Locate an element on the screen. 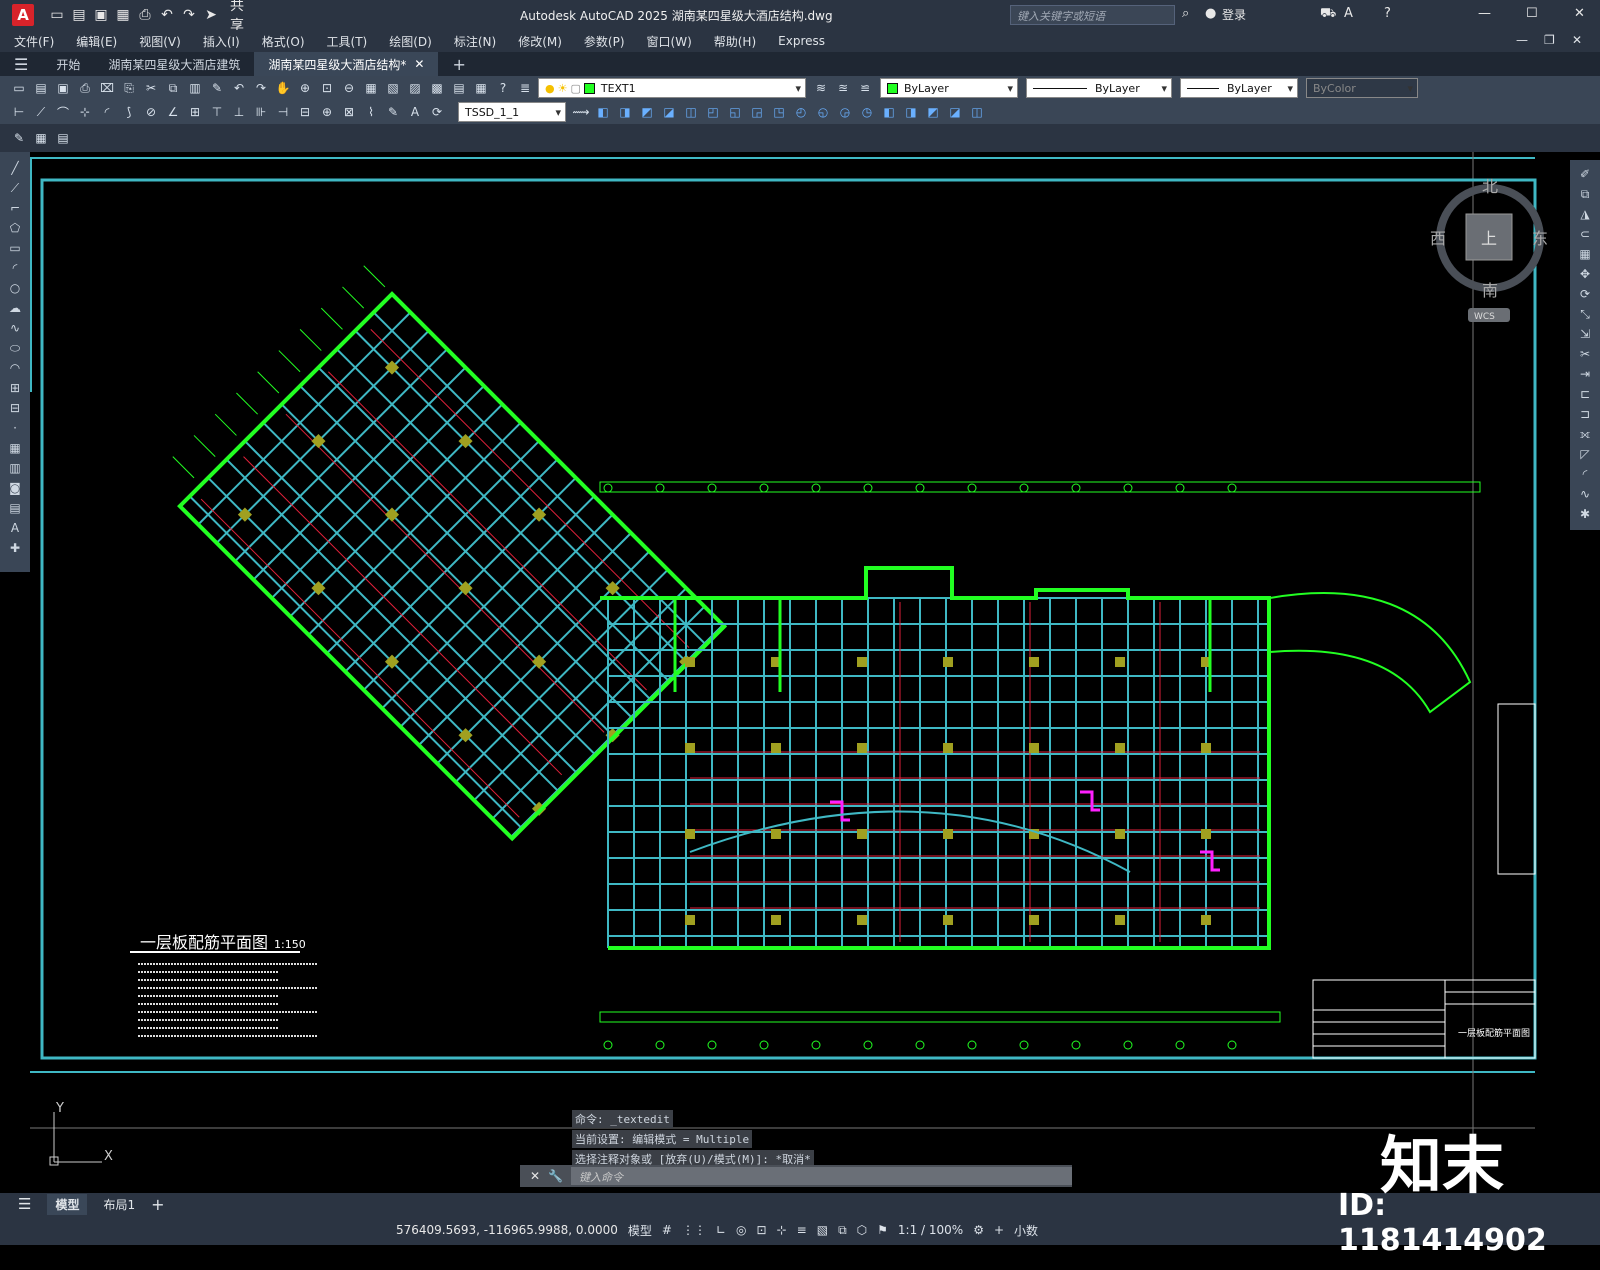 Image resolution: width=1600 pixels, height=1270 pixels. scale-icon: ⤡ is located at coordinates (1585, 314).